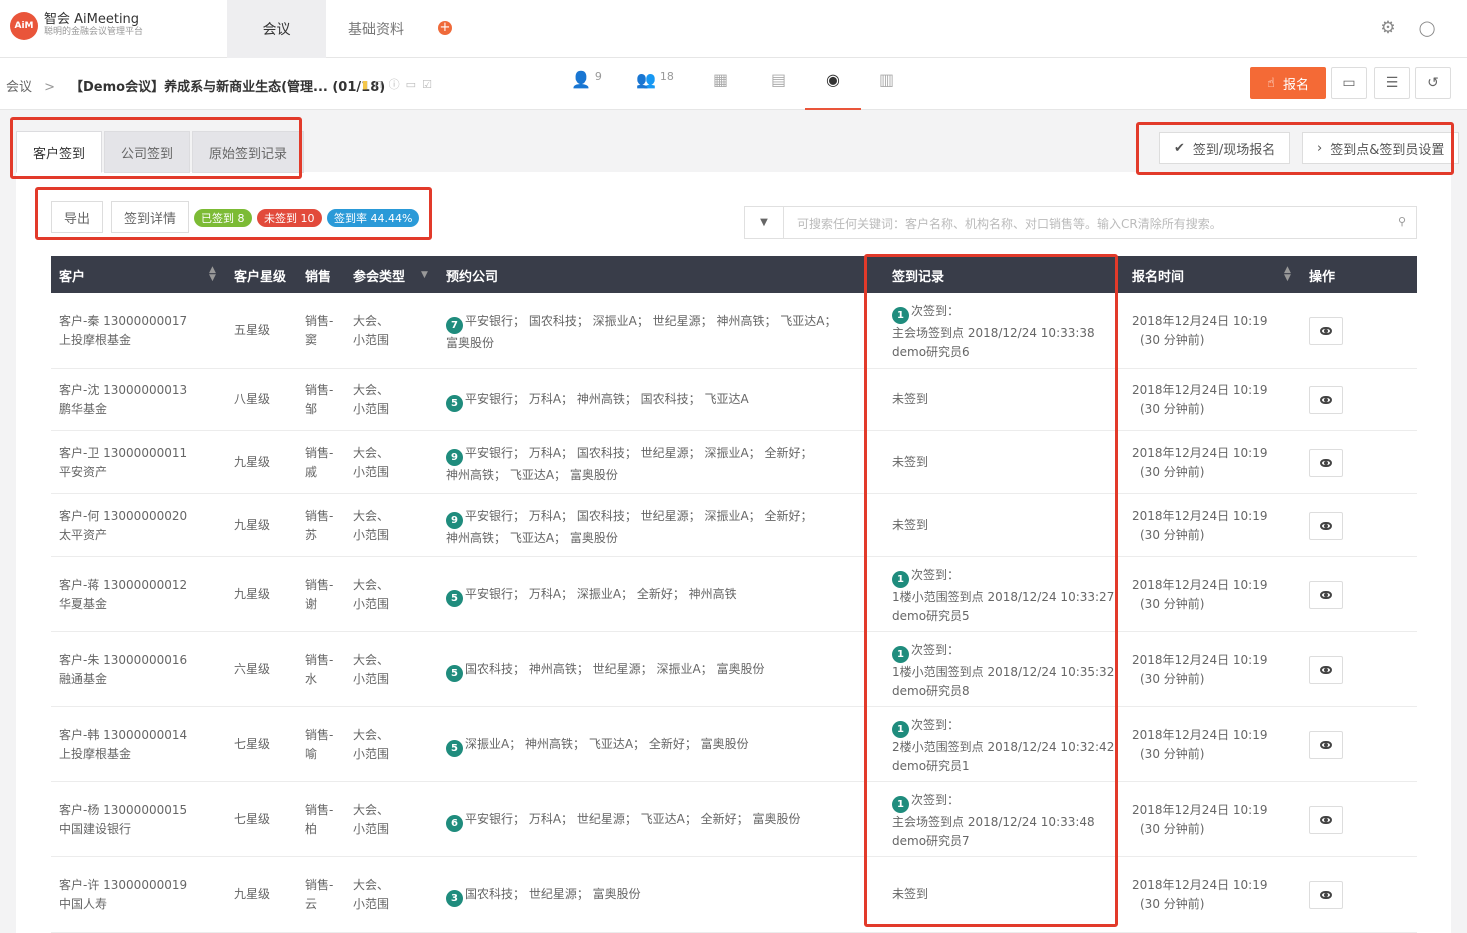 The height and width of the screenshot is (933, 1467). I want to click on customer-cell: 客户-蒋 13000000012 华夏基金, so click(123, 595).